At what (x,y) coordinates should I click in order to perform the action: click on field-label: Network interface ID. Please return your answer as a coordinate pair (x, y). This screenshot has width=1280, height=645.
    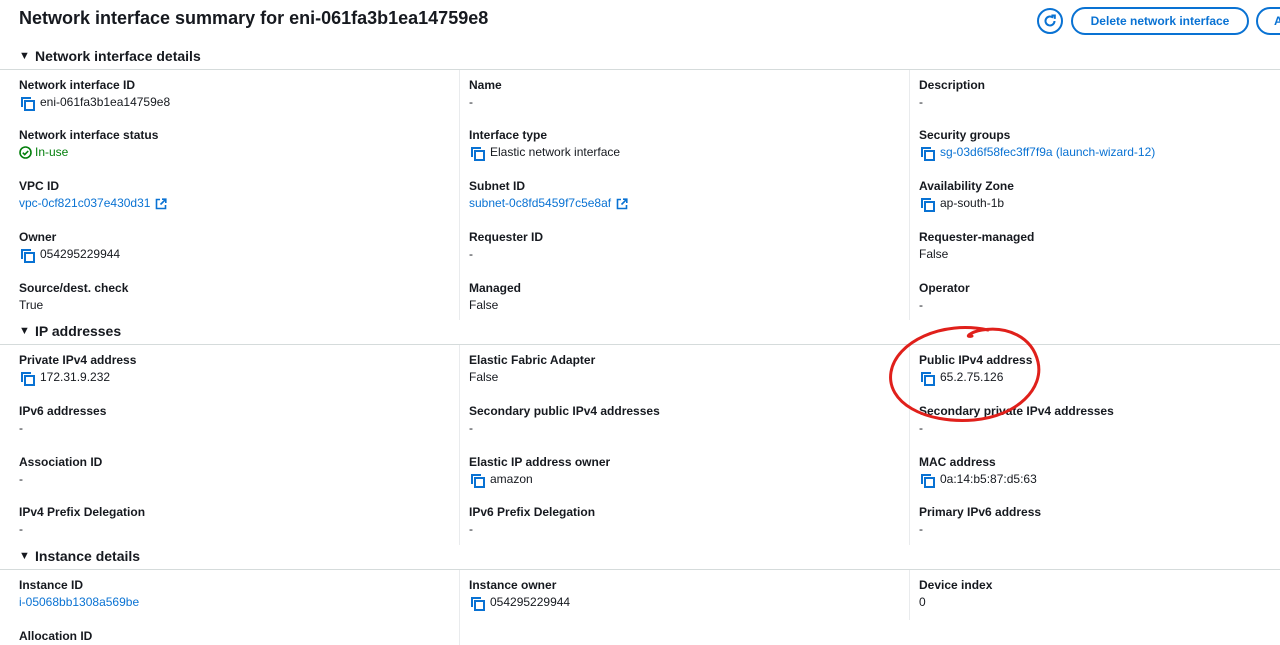
    Looking at the image, I should click on (77, 85).